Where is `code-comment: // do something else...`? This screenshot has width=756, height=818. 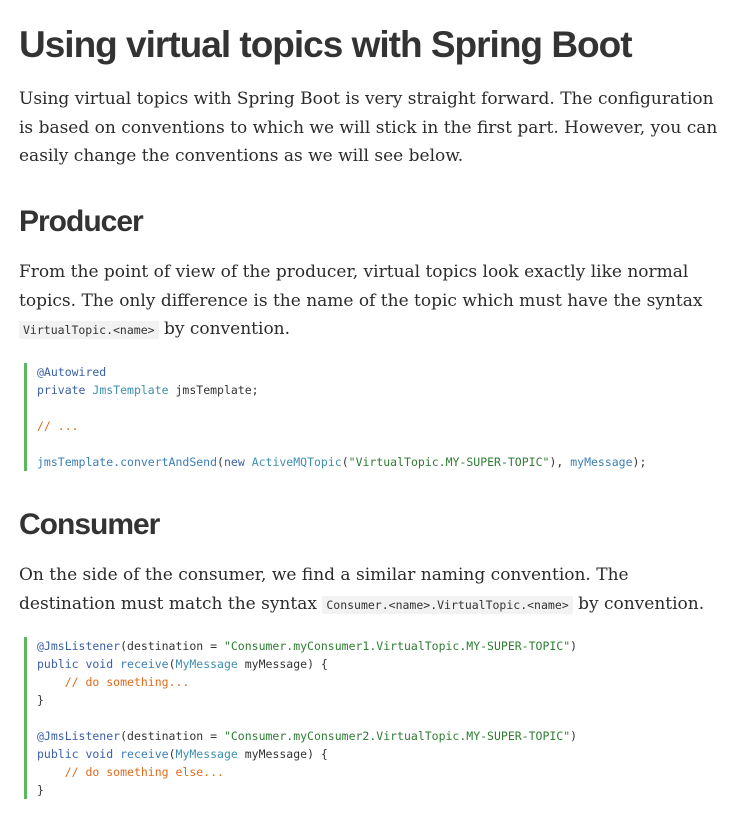
code-comment: // do something else... is located at coordinates (144, 772).